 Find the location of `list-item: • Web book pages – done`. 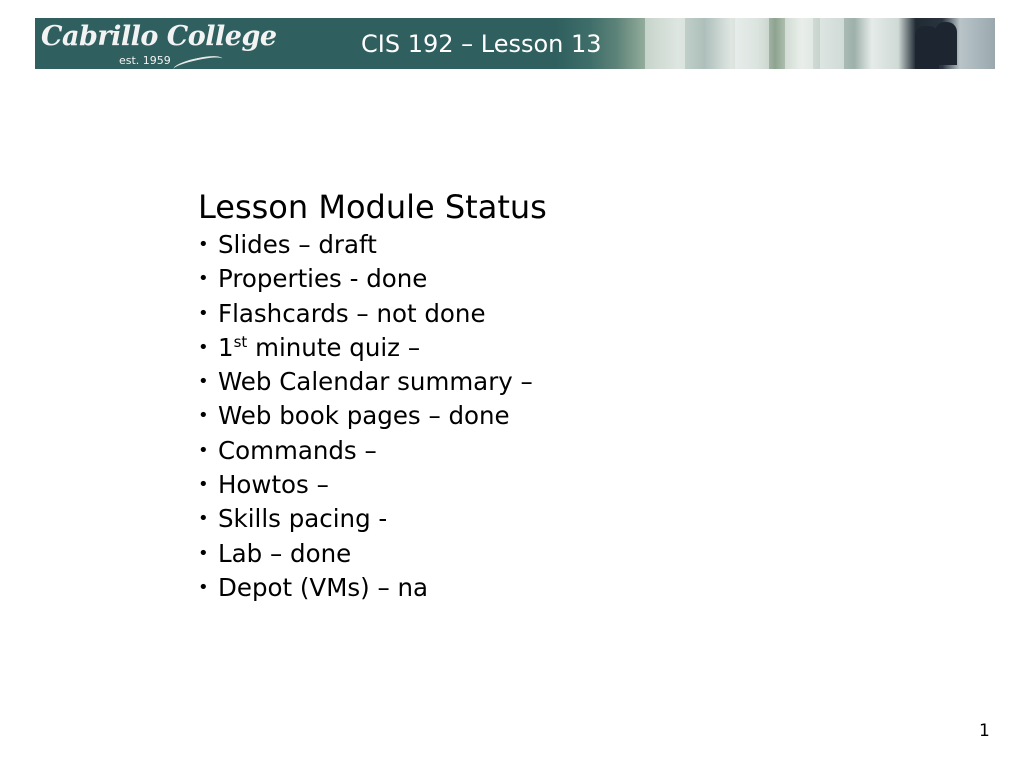

list-item: • Web book pages – done is located at coordinates (372, 416).